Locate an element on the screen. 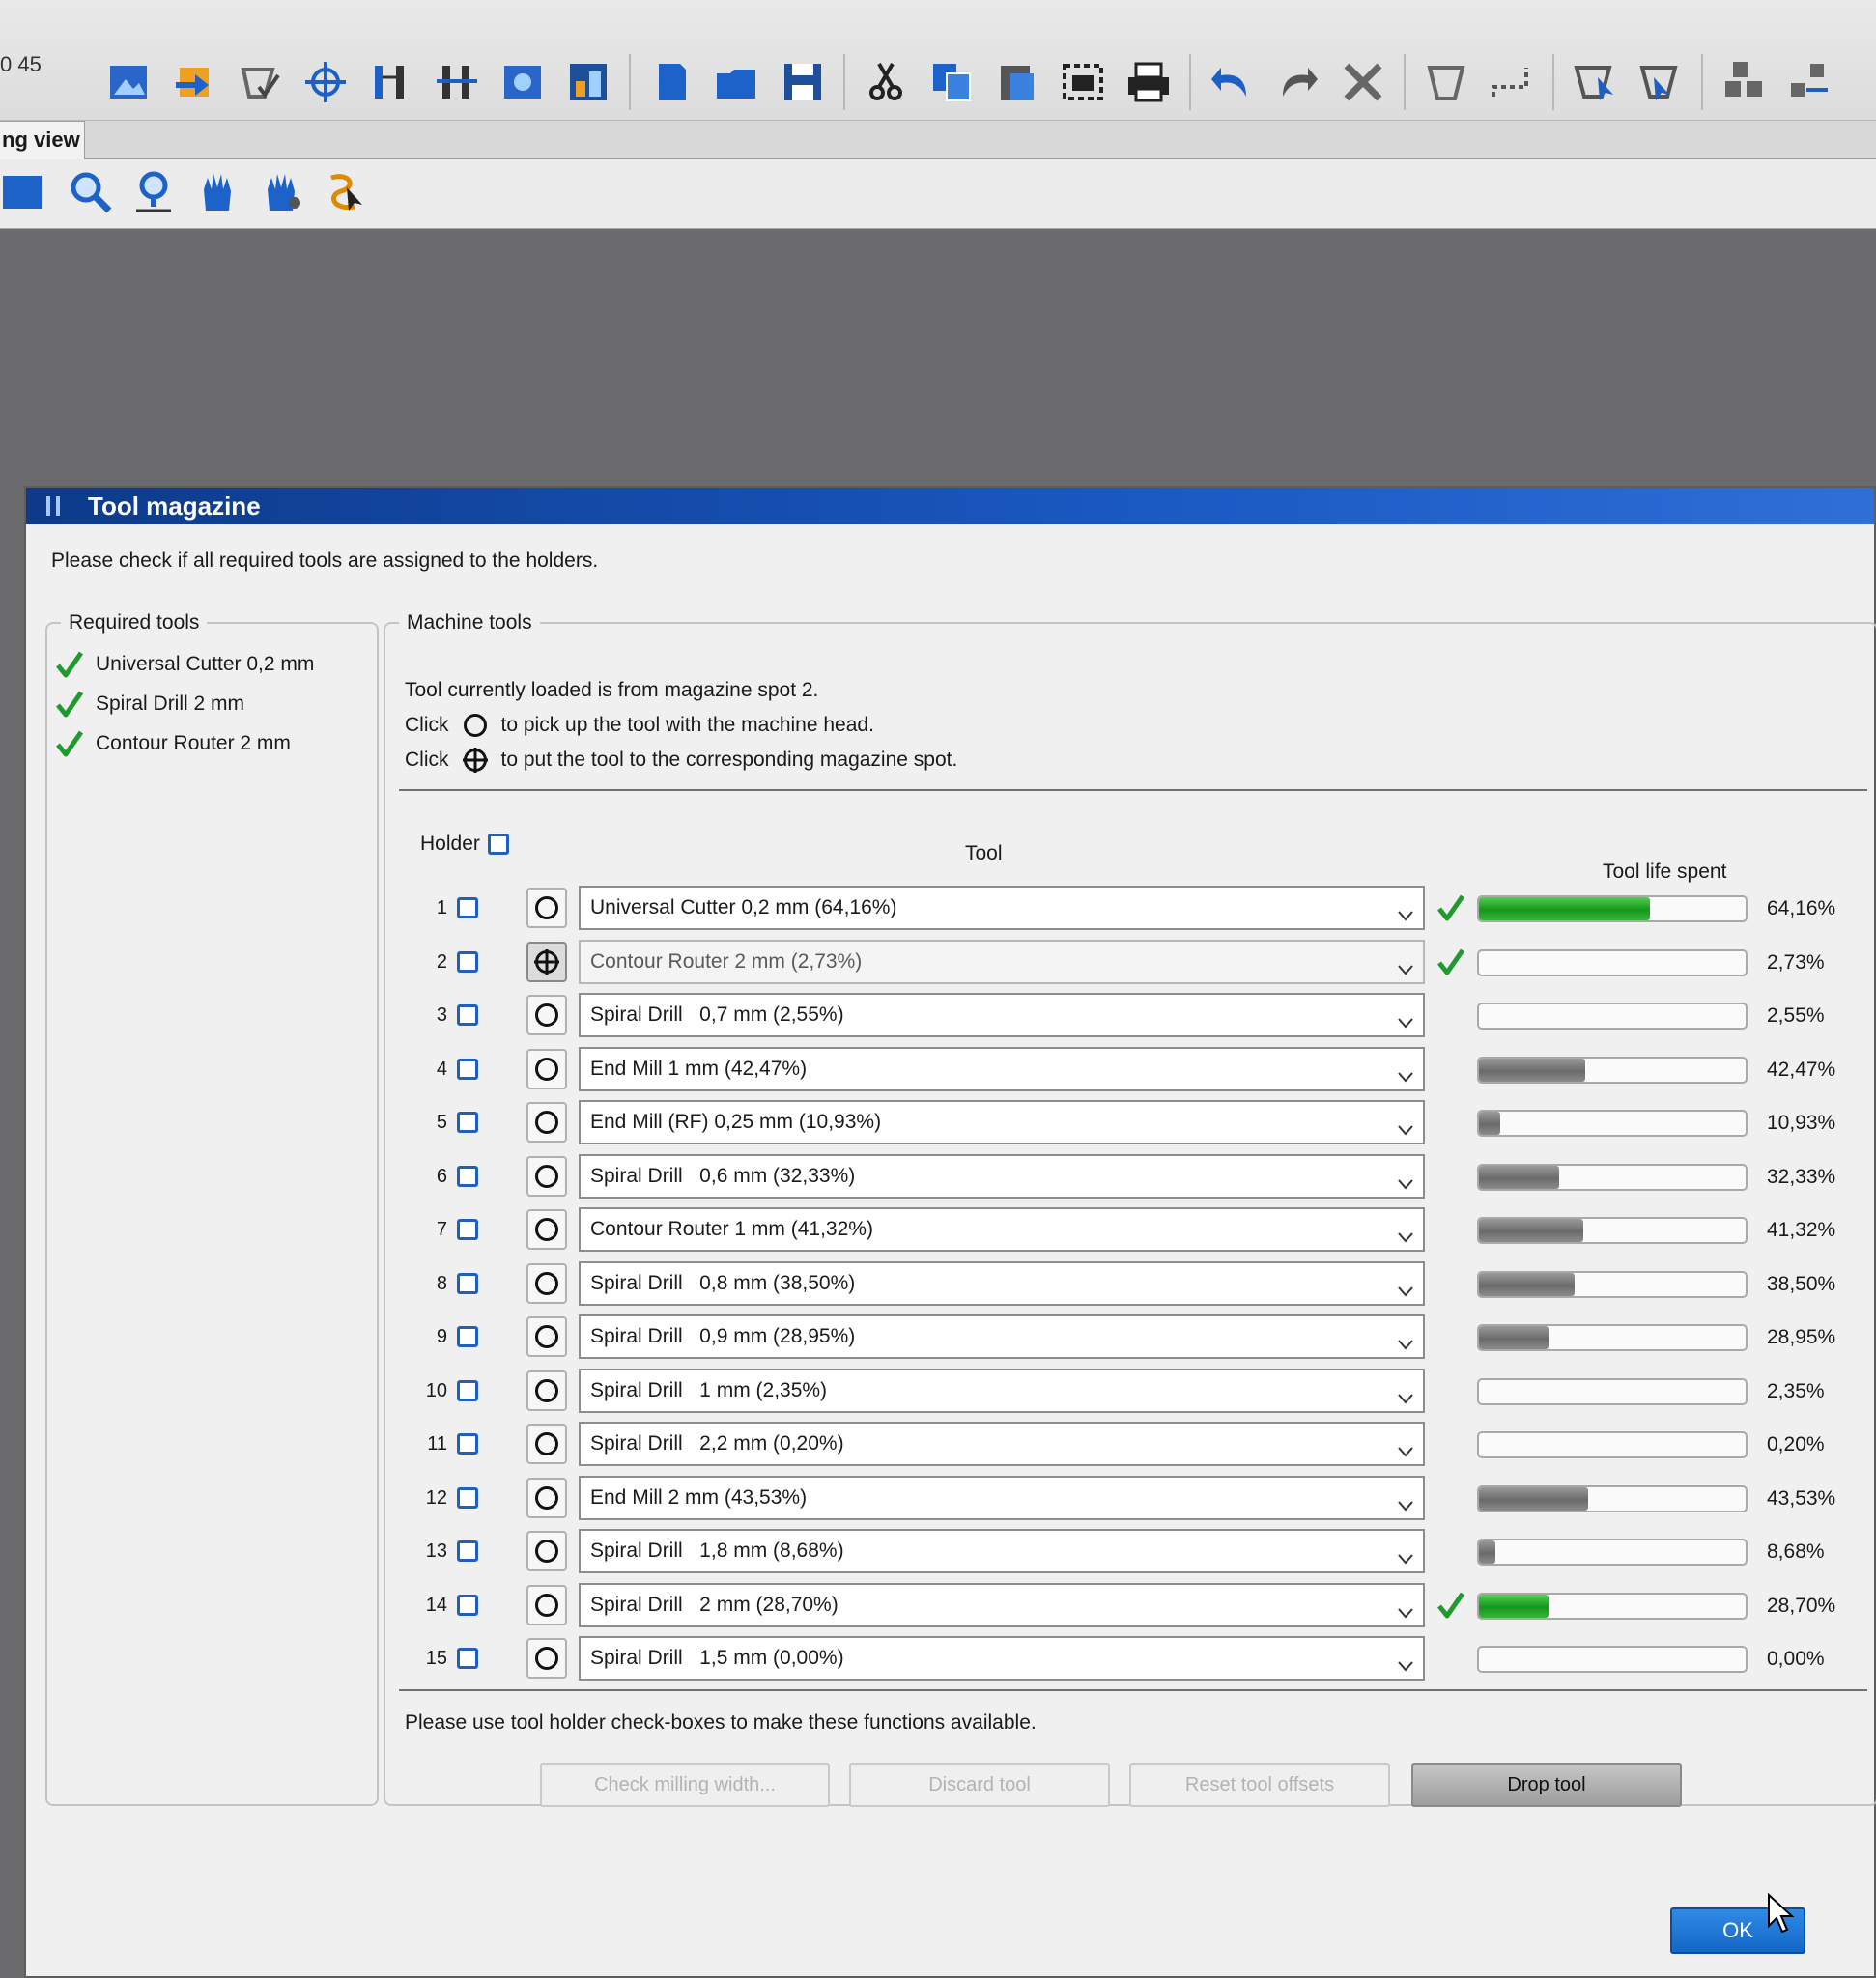 Image resolution: width=1876 pixels, height=1978 pixels. crosshair-icon is located at coordinates (326, 82).